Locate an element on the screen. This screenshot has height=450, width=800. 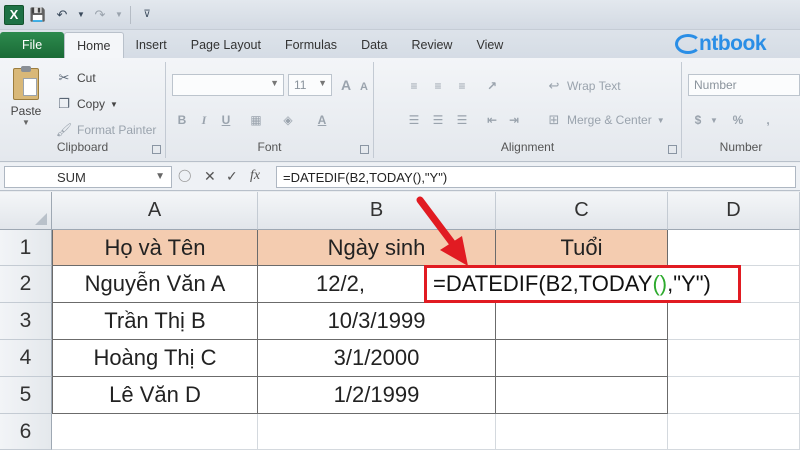
fill-color-icon: ◈ is located at coordinates (288, 120).